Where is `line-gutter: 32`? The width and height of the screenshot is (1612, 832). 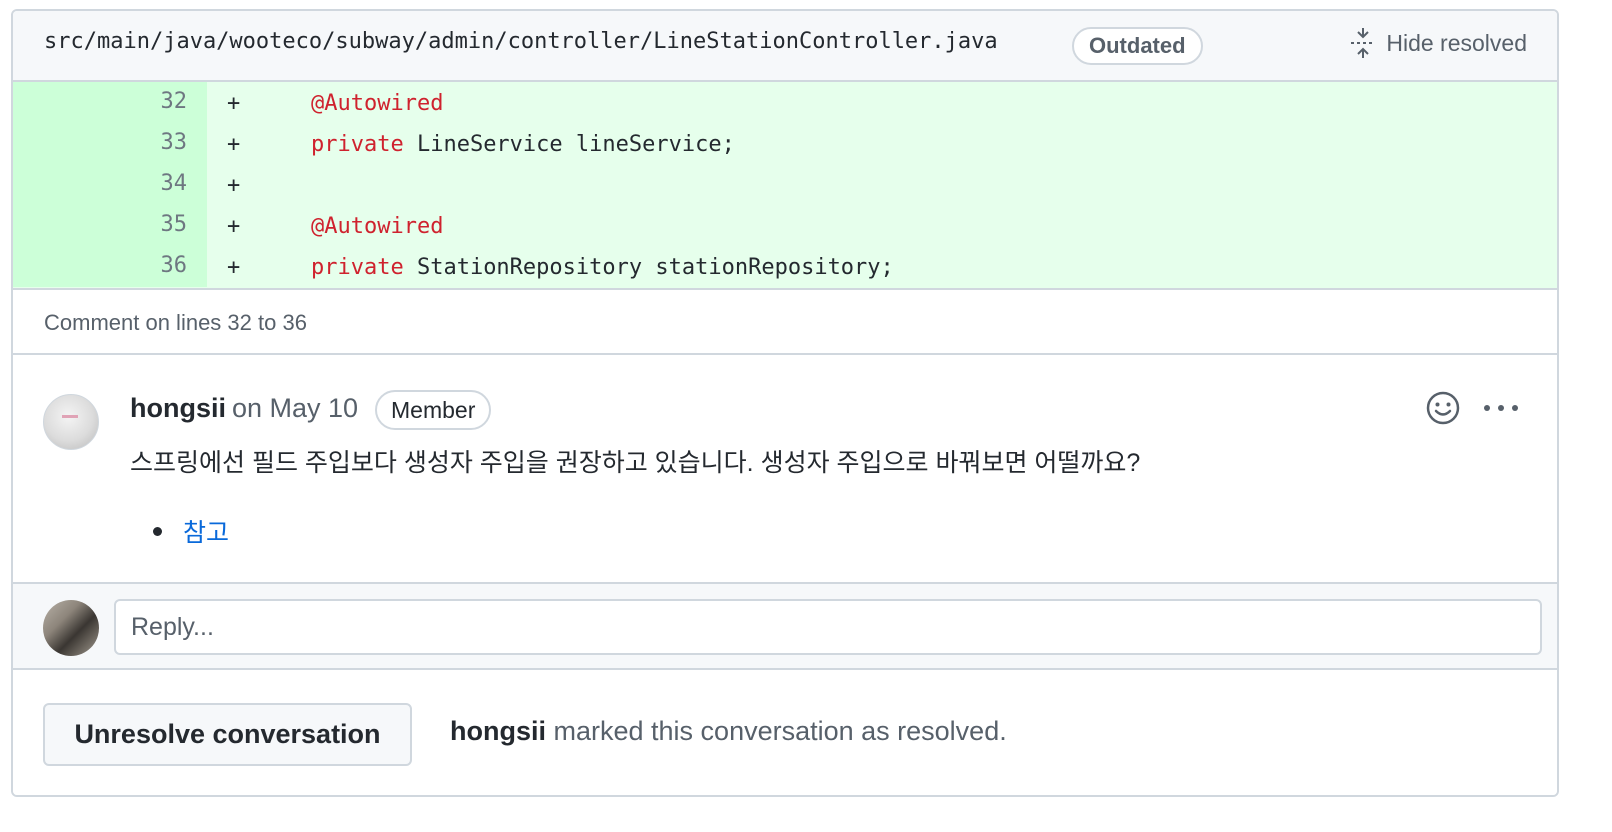
line-gutter: 32 is located at coordinates (110, 102).